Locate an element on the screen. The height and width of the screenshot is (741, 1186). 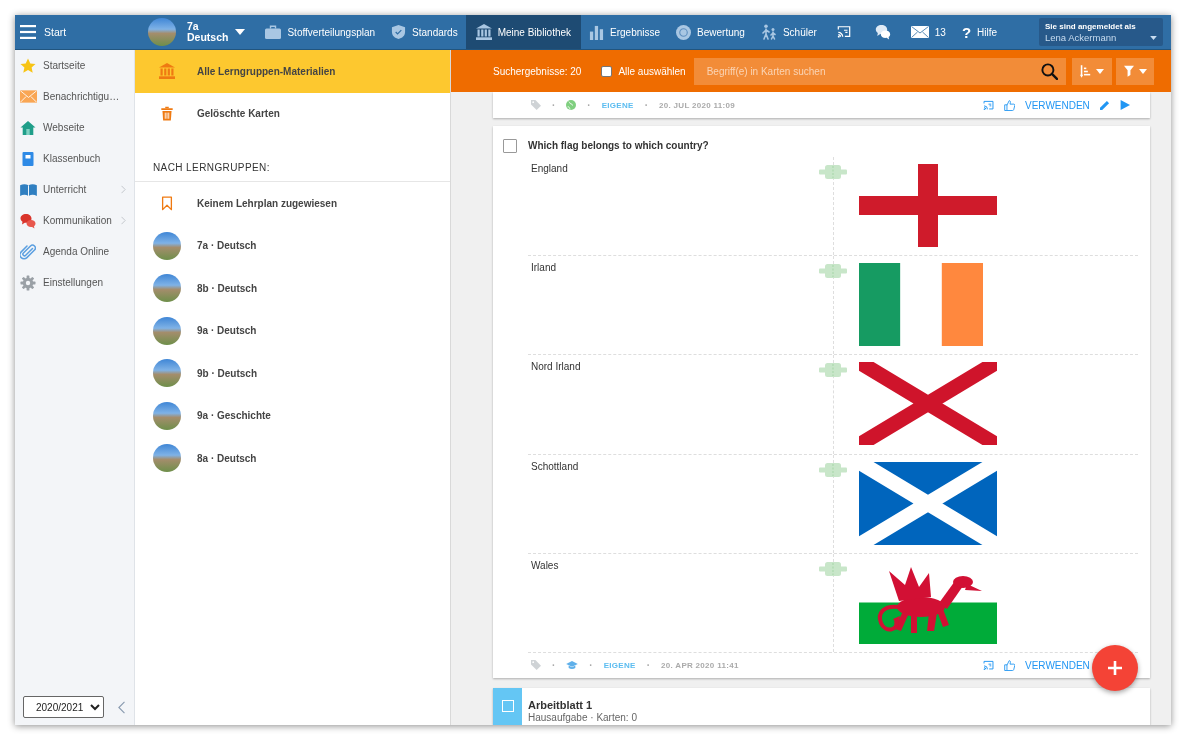
badge-icon is located at coordinates (684, 32).